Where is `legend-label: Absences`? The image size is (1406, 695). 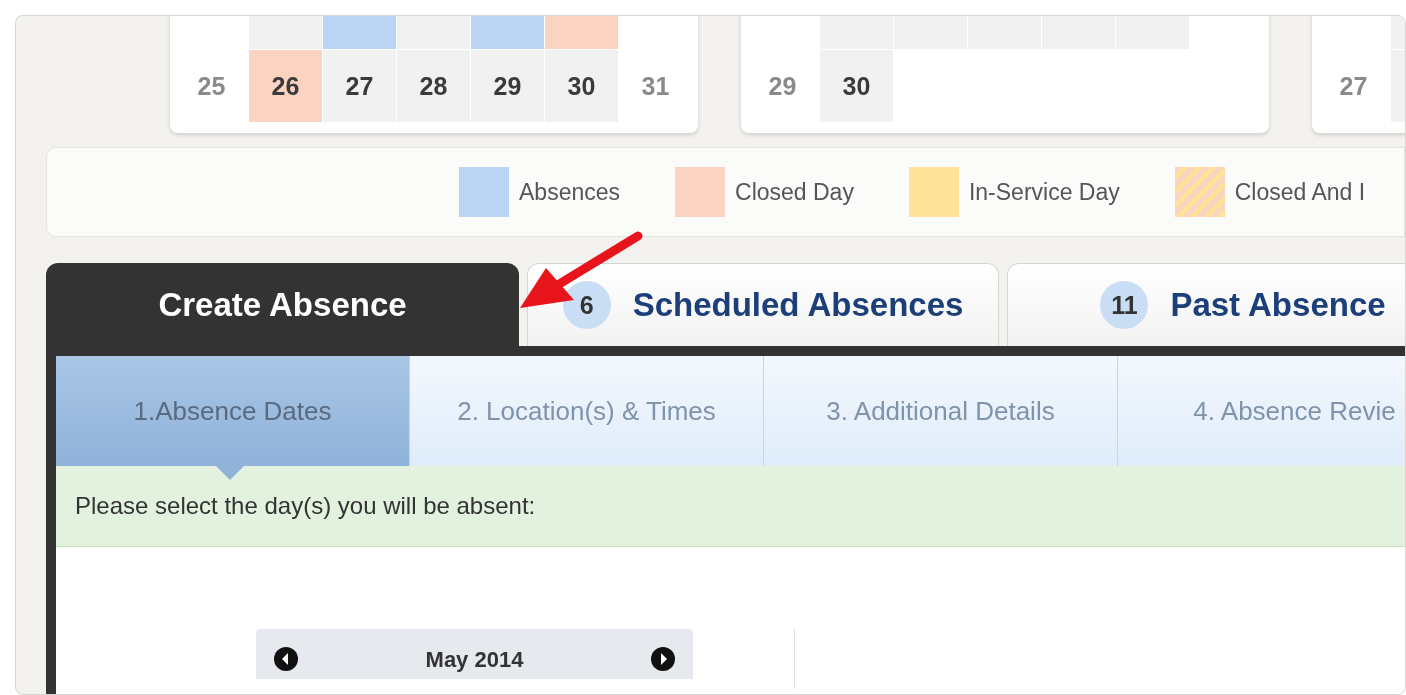
legend-label: Absences is located at coordinates (569, 192).